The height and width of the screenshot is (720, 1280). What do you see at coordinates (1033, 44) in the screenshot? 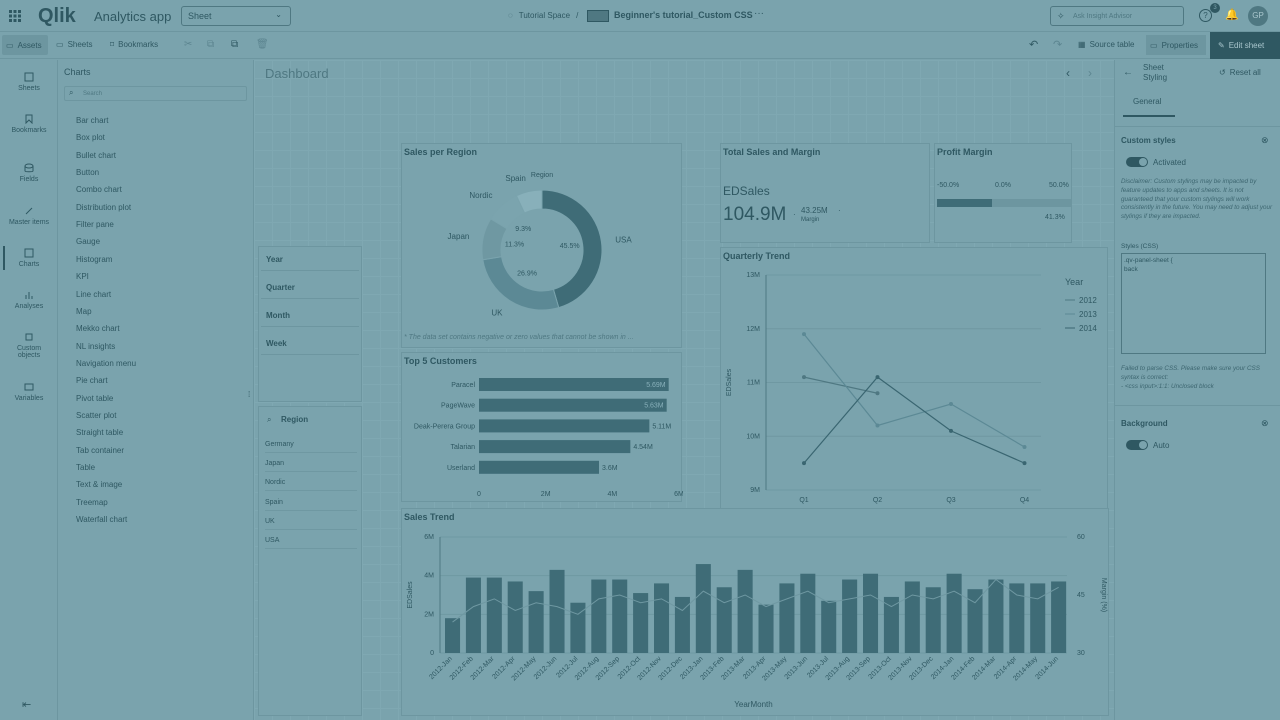
I see `undo-icon: ↶` at bounding box center [1033, 44].